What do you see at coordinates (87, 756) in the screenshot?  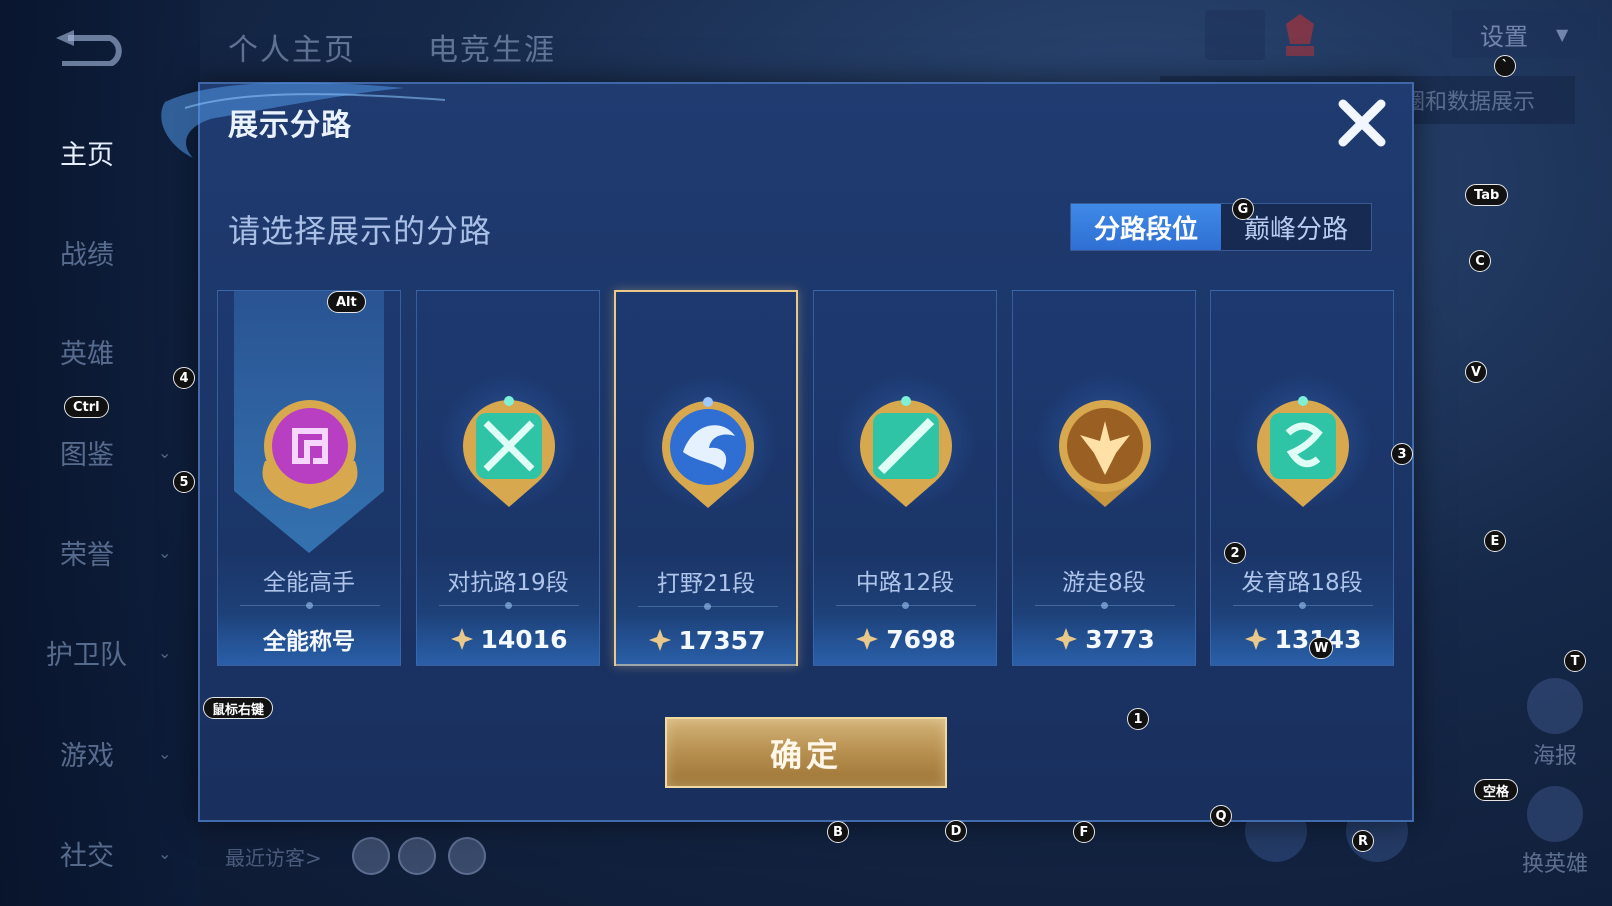 I see `sidebar-item-label: 游戏` at bounding box center [87, 756].